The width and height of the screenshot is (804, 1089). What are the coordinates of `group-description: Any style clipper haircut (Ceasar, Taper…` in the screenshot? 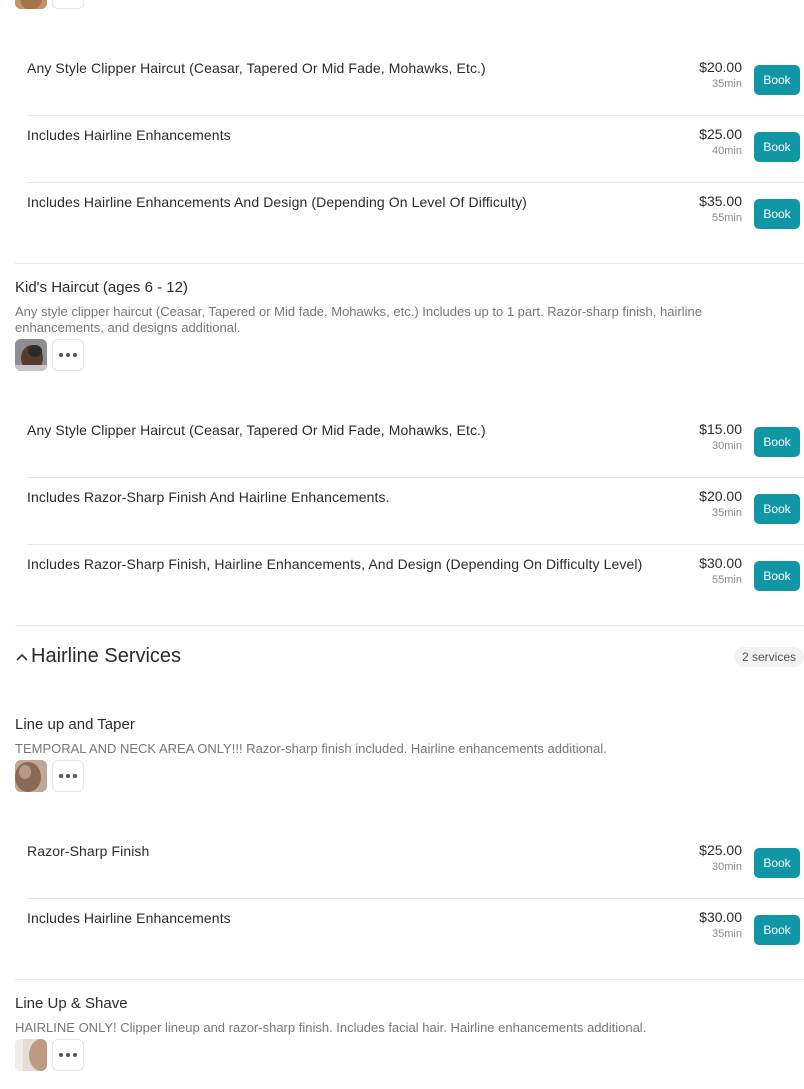 It's located at (358, 319).